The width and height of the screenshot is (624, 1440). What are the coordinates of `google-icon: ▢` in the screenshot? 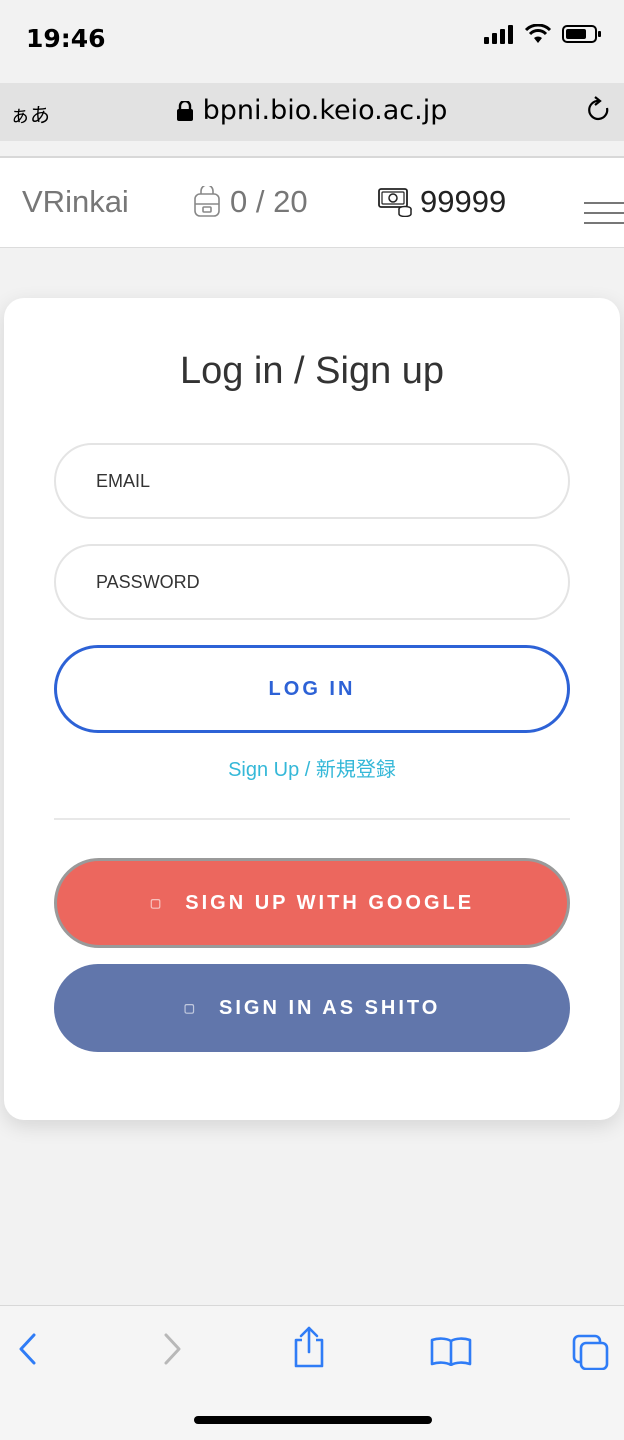 It's located at (155, 903).